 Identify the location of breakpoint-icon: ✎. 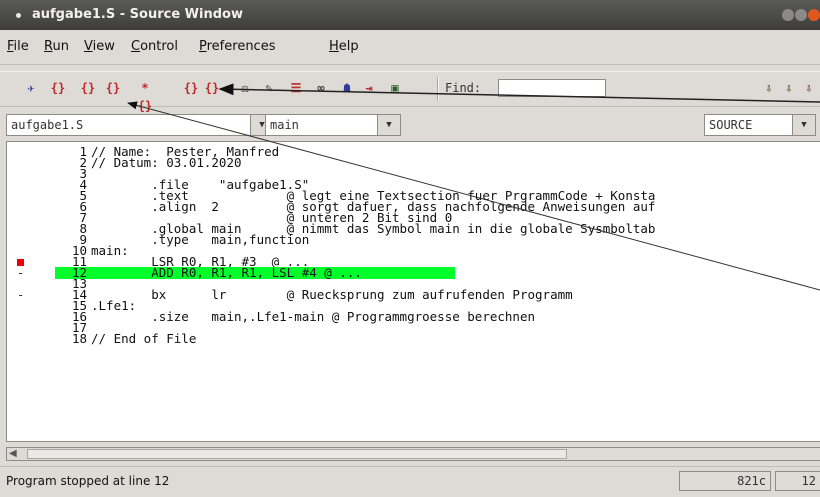
(269, 88).